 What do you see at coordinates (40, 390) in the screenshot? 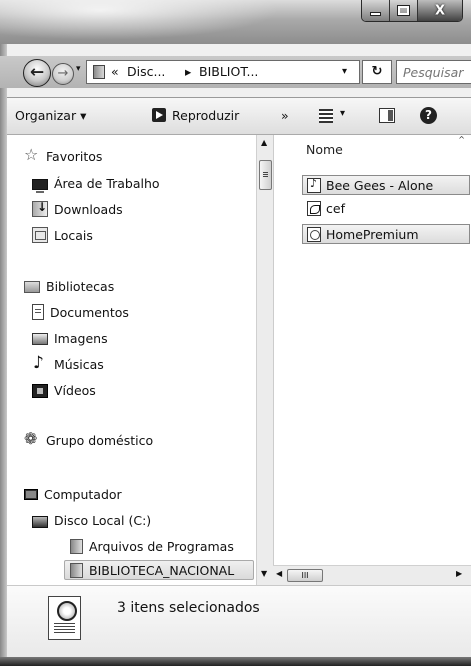
I see `videos-icon` at bounding box center [40, 390].